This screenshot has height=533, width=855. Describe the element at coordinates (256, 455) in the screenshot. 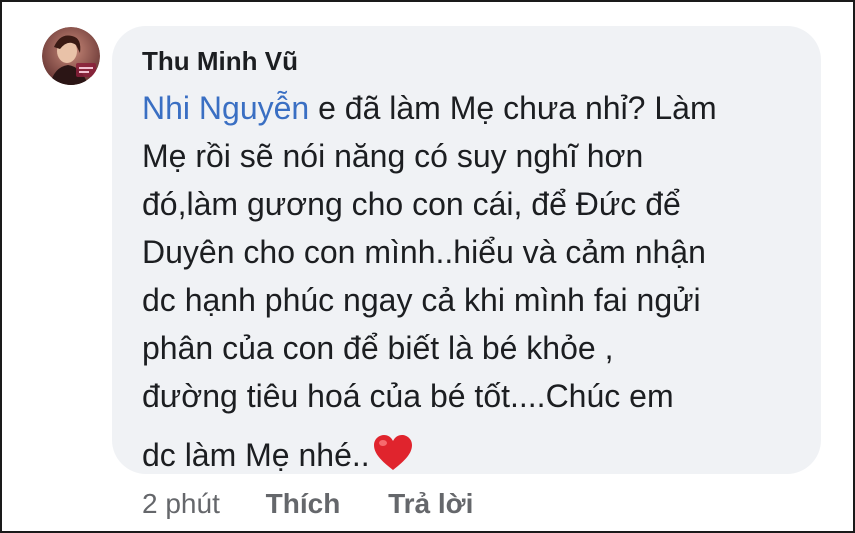

I see `comment-line-text: dc làm Mẹ nhé..` at that location.